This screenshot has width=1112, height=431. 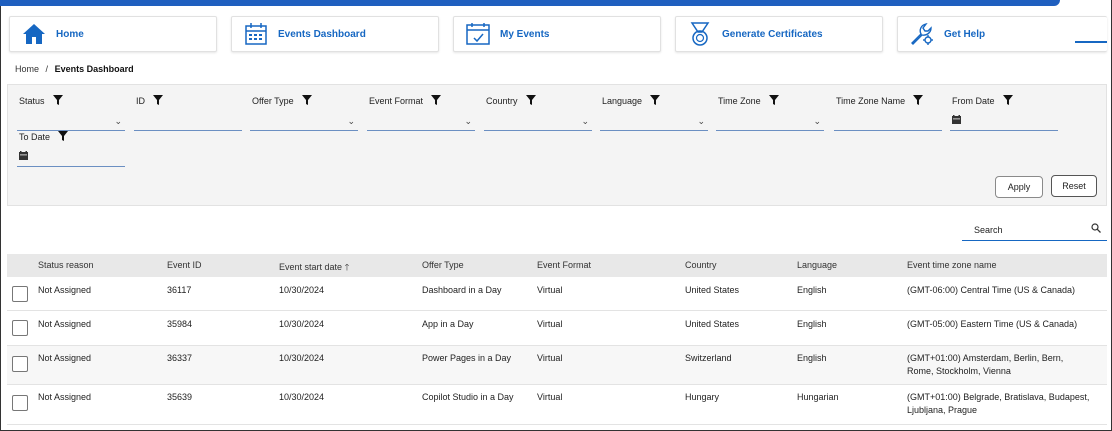 I want to click on nav-tile-generate-certificates: Generate Certificates, so click(x=779, y=34).